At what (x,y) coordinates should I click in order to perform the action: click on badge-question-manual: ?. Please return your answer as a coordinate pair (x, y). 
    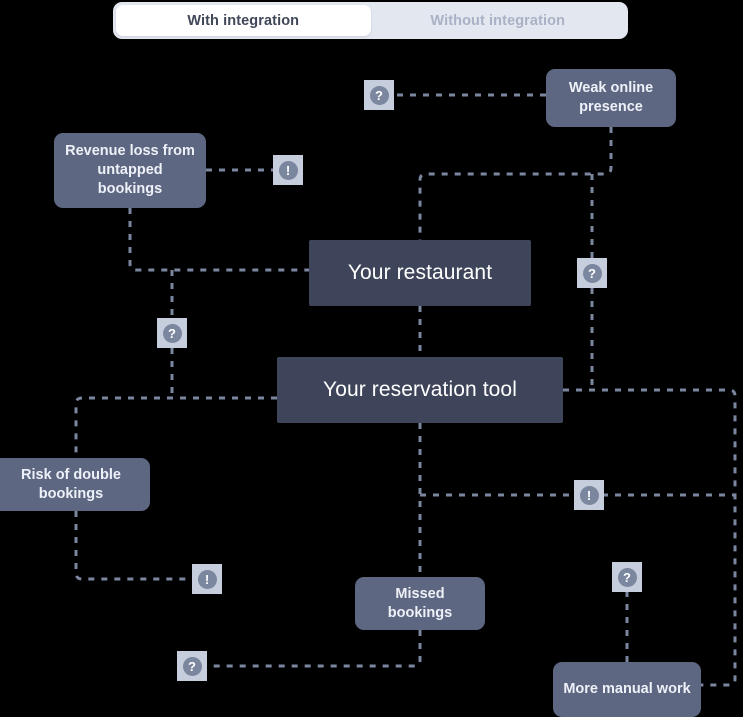
    Looking at the image, I should click on (627, 577).